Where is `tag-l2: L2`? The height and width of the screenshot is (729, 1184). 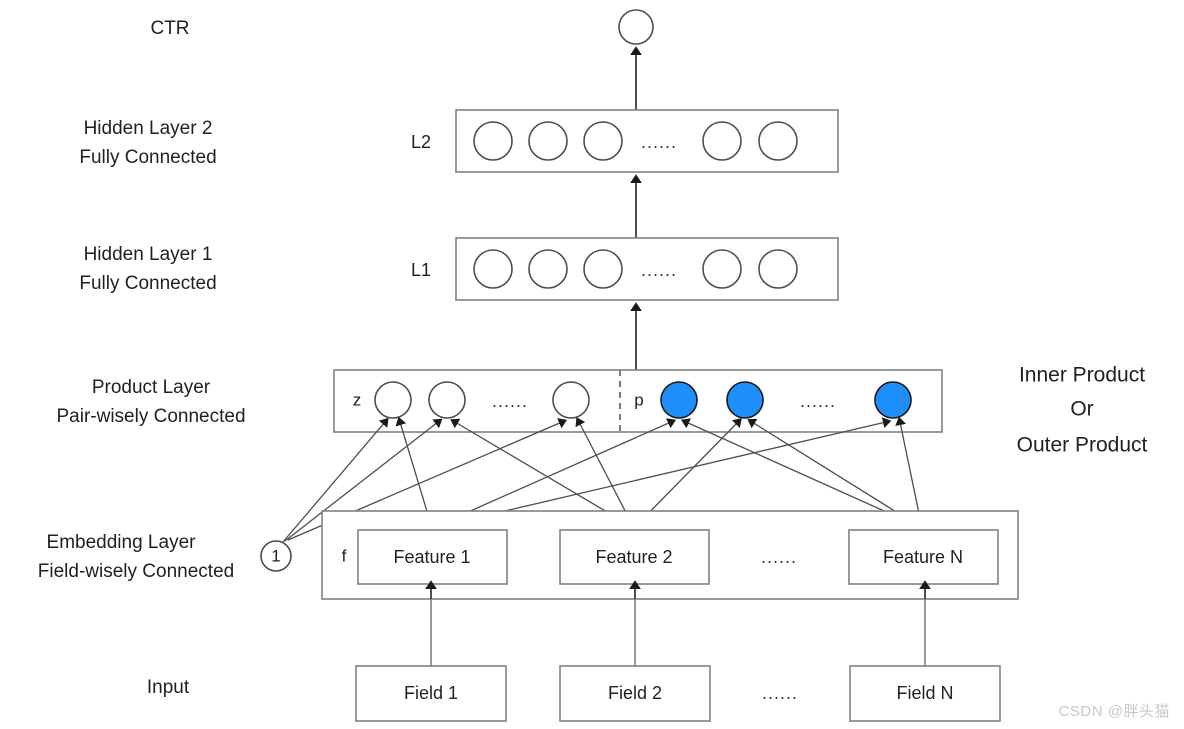 tag-l2: L2 is located at coordinates (421, 142).